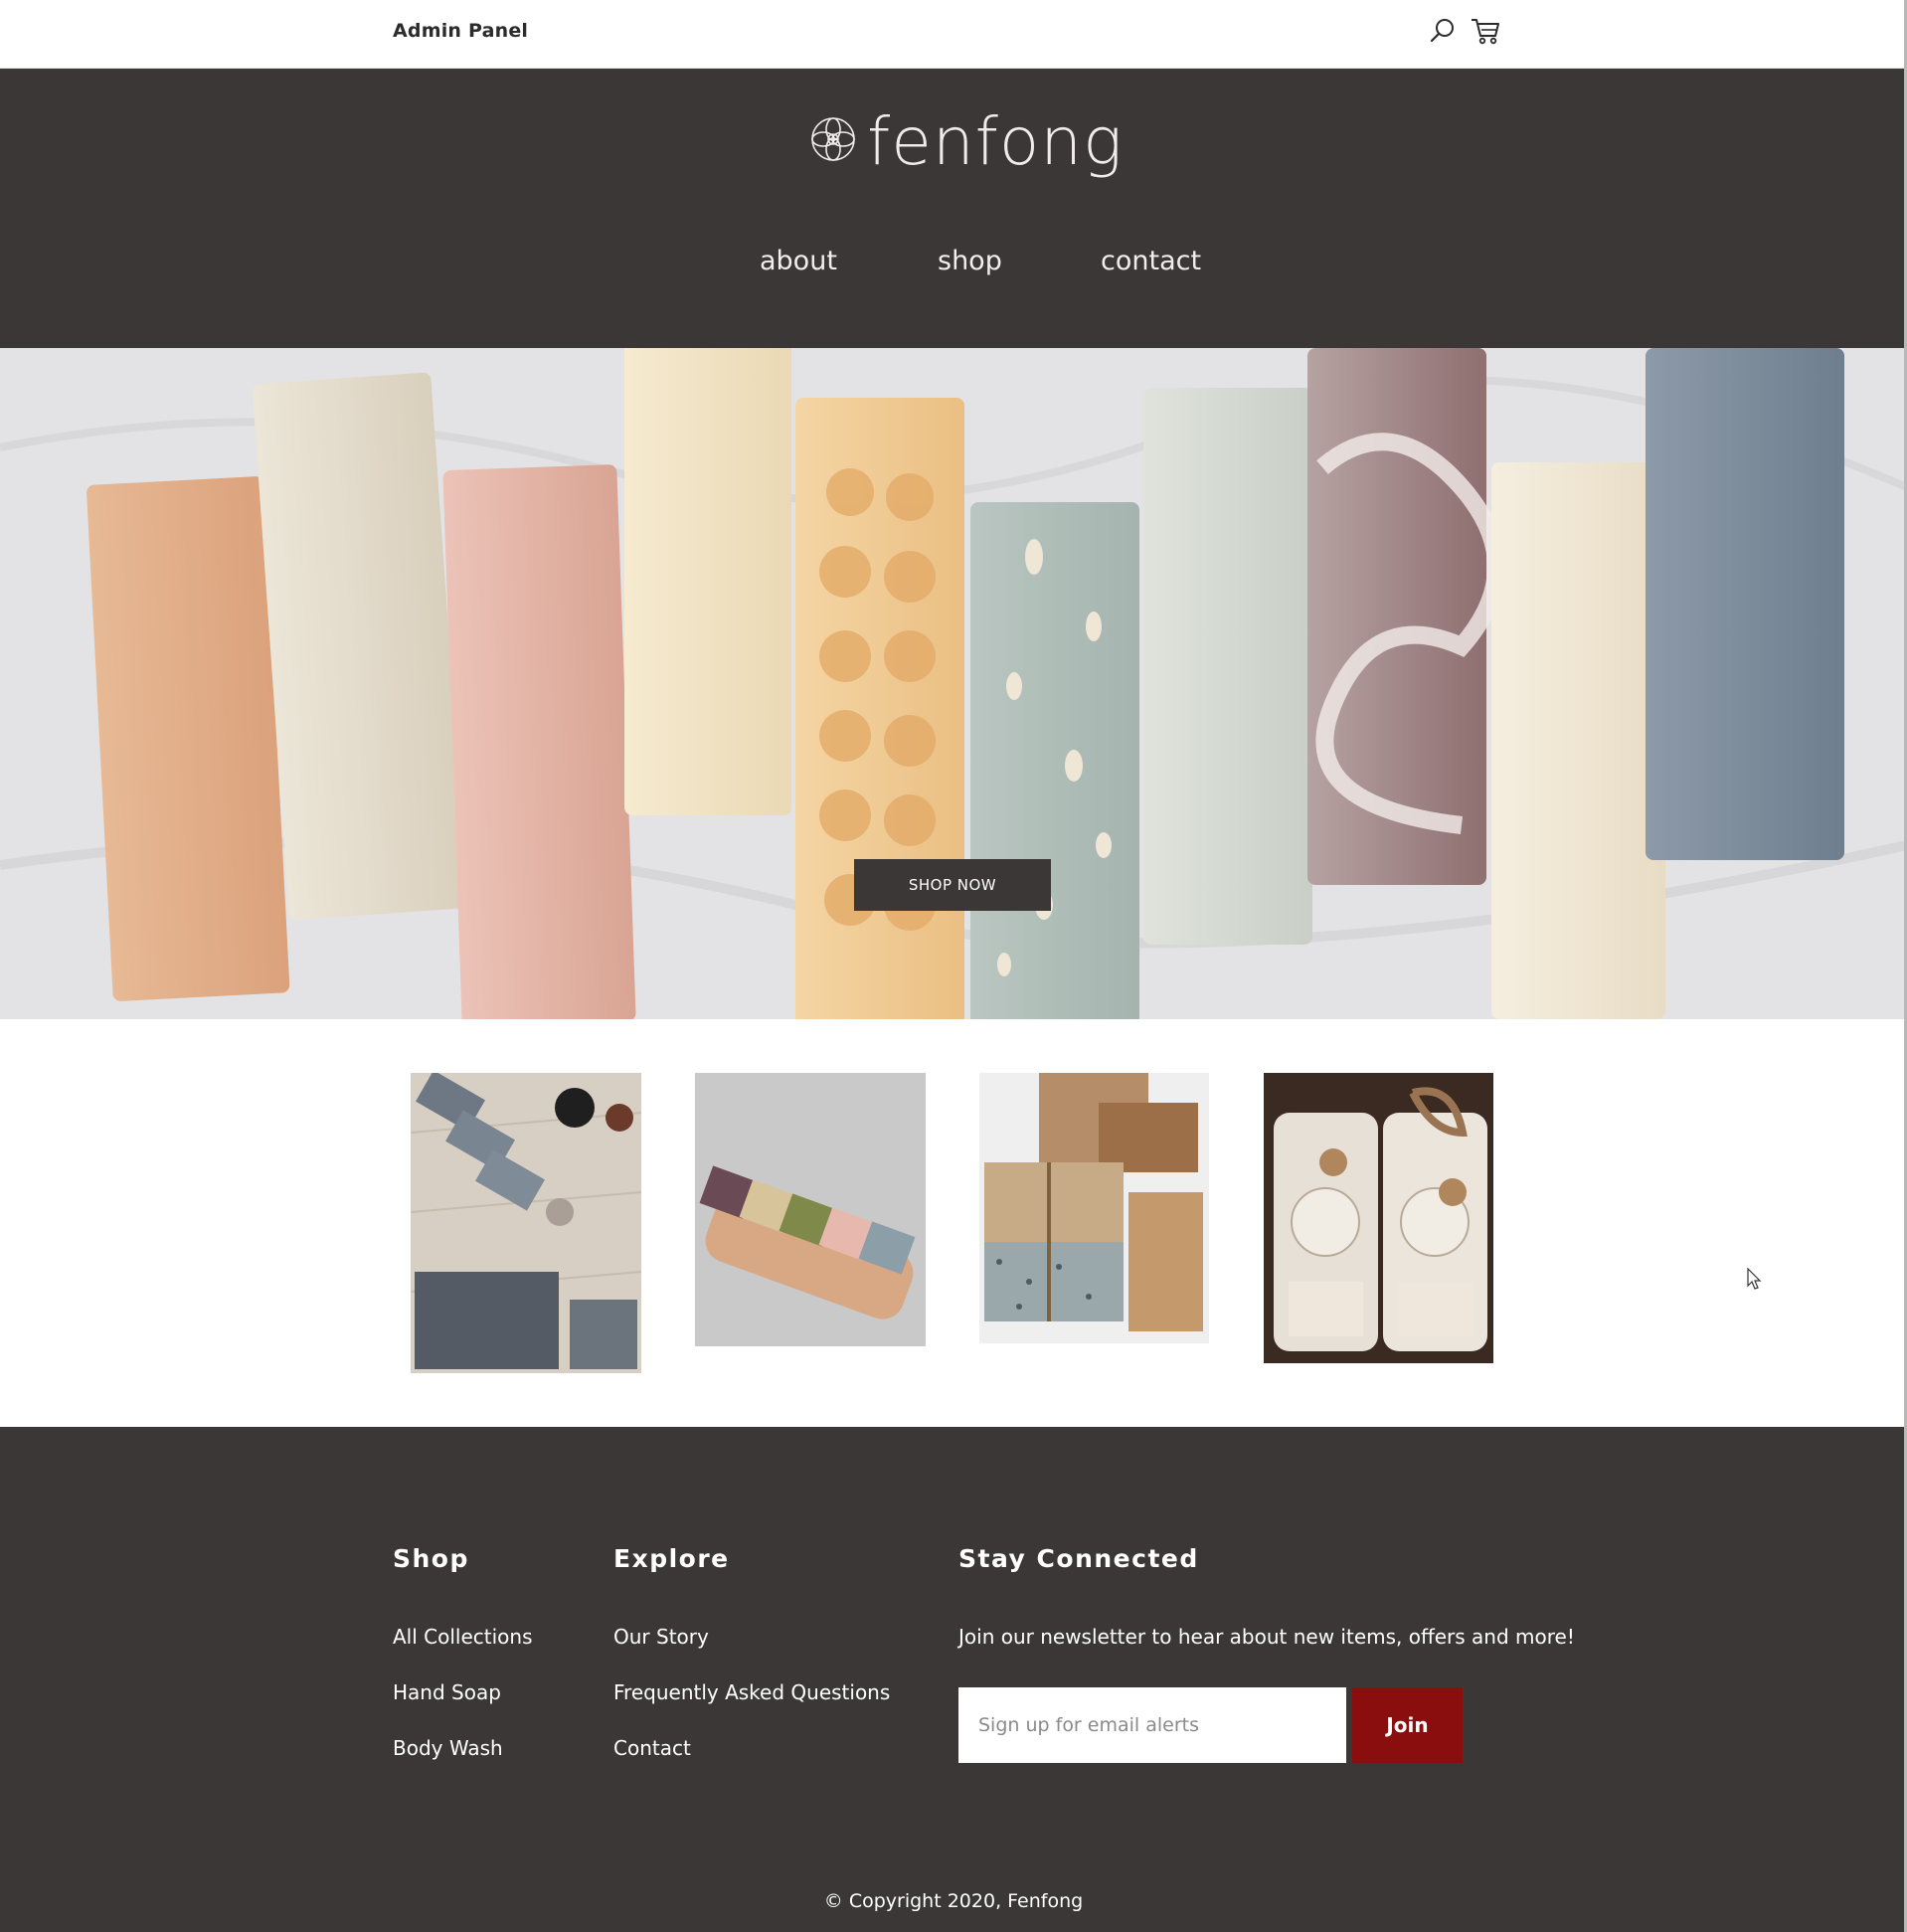 This screenshot has height=1932, width=1907. What do you see at coordinates (1378, 1218) in the screenshot?
I see `gallery-image-gift-bags` at bounding box center [1378, 1218].